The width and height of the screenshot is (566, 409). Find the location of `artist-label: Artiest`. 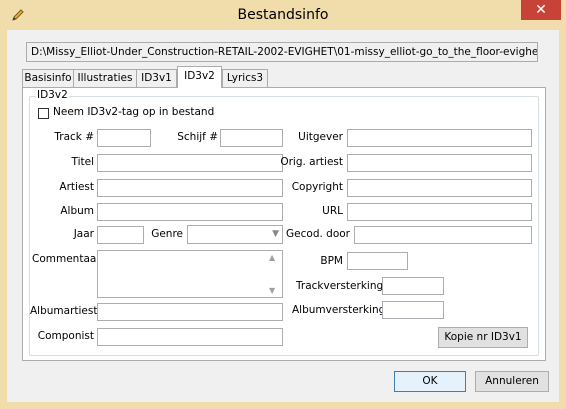

artist-label: Artiest is located at coordinates (76, 187).